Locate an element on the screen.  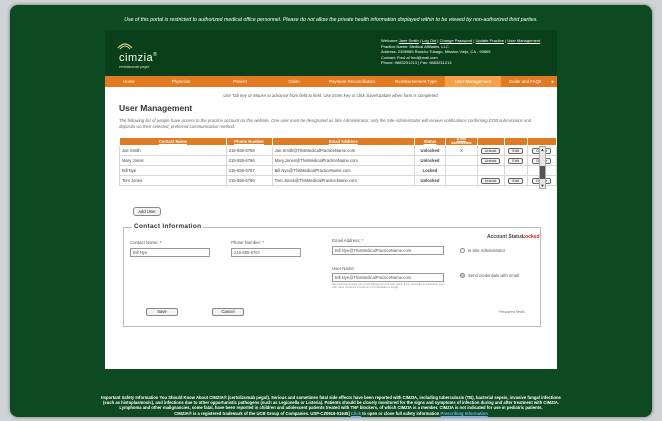
table-scrollbar: ▲ ▼ is located at coordinates (542, 167).